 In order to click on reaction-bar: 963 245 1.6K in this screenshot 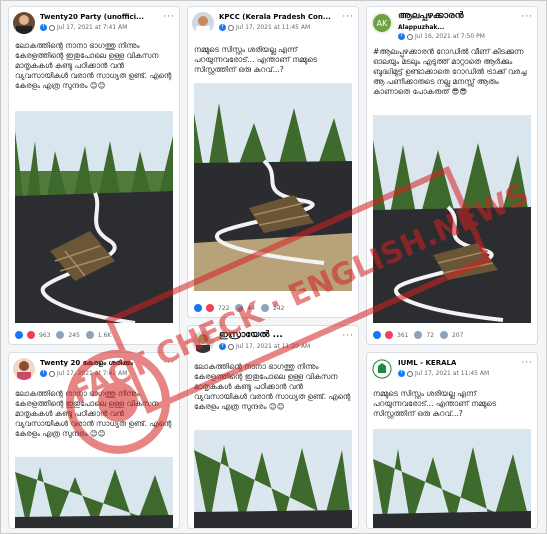, I will do `click(65, 336)`.